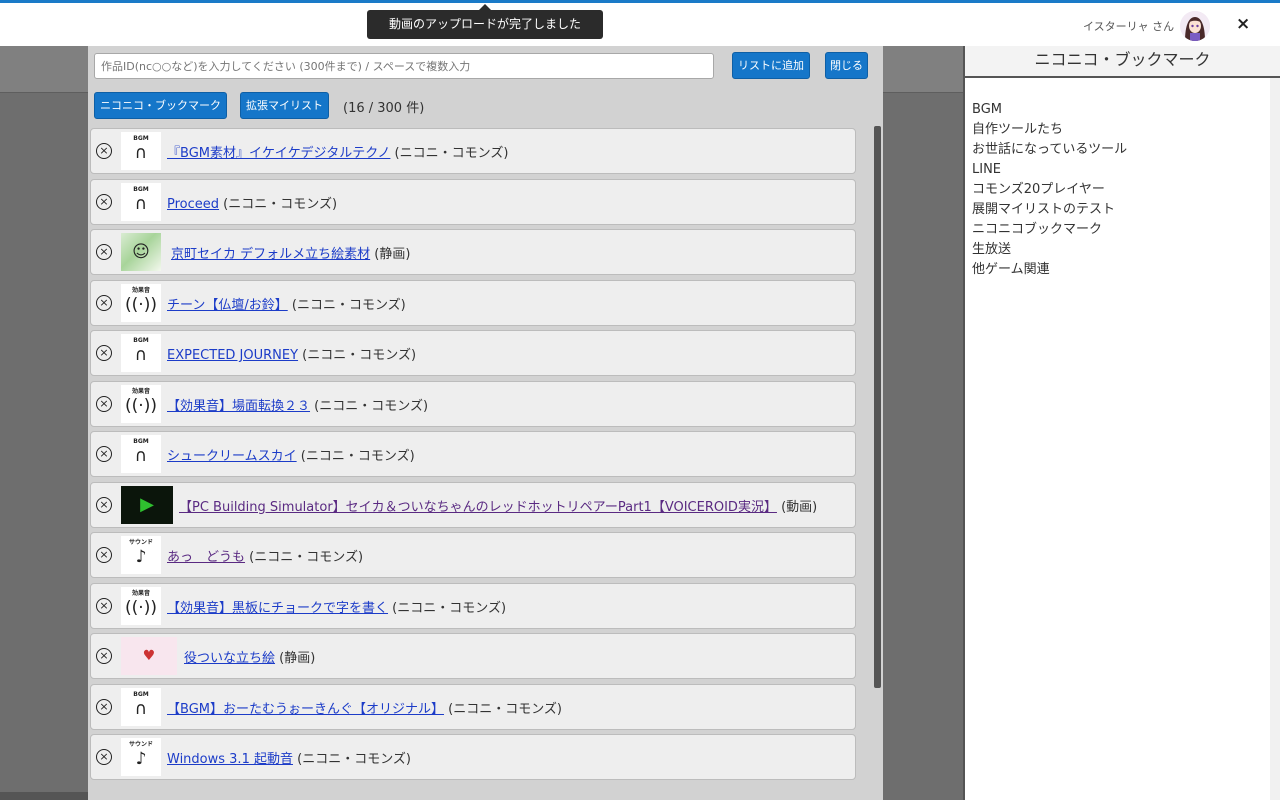 This screenshot has width=1280, height=800. What do you see at coordinates (278, 153) in the screenshot?
I see `item-title-link: 『BGM素材』イケイケデジタルテクノ` at bounding box center [278, 153].